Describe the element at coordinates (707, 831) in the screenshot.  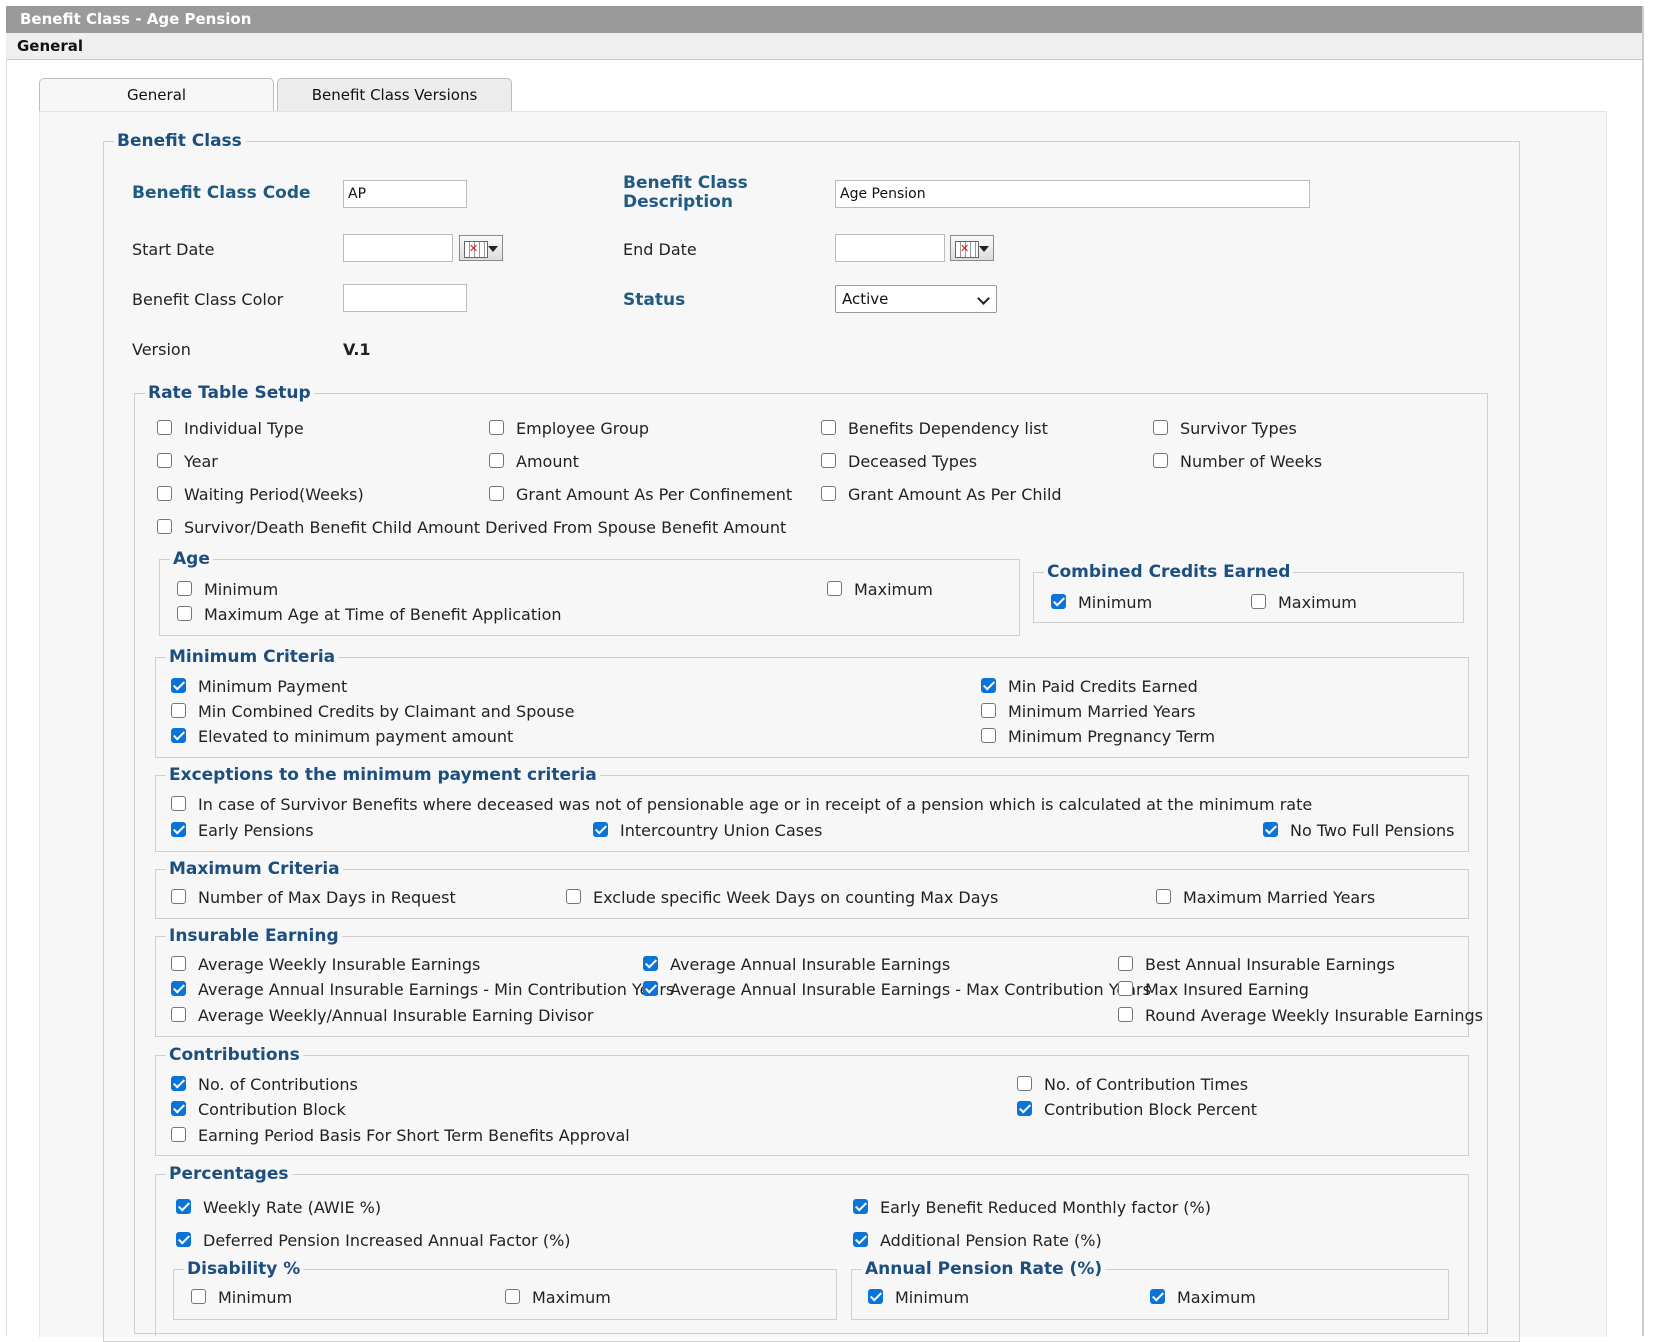
I see `checkbox-intercountry-union-cases: Intercountry Union Cases` at that location.